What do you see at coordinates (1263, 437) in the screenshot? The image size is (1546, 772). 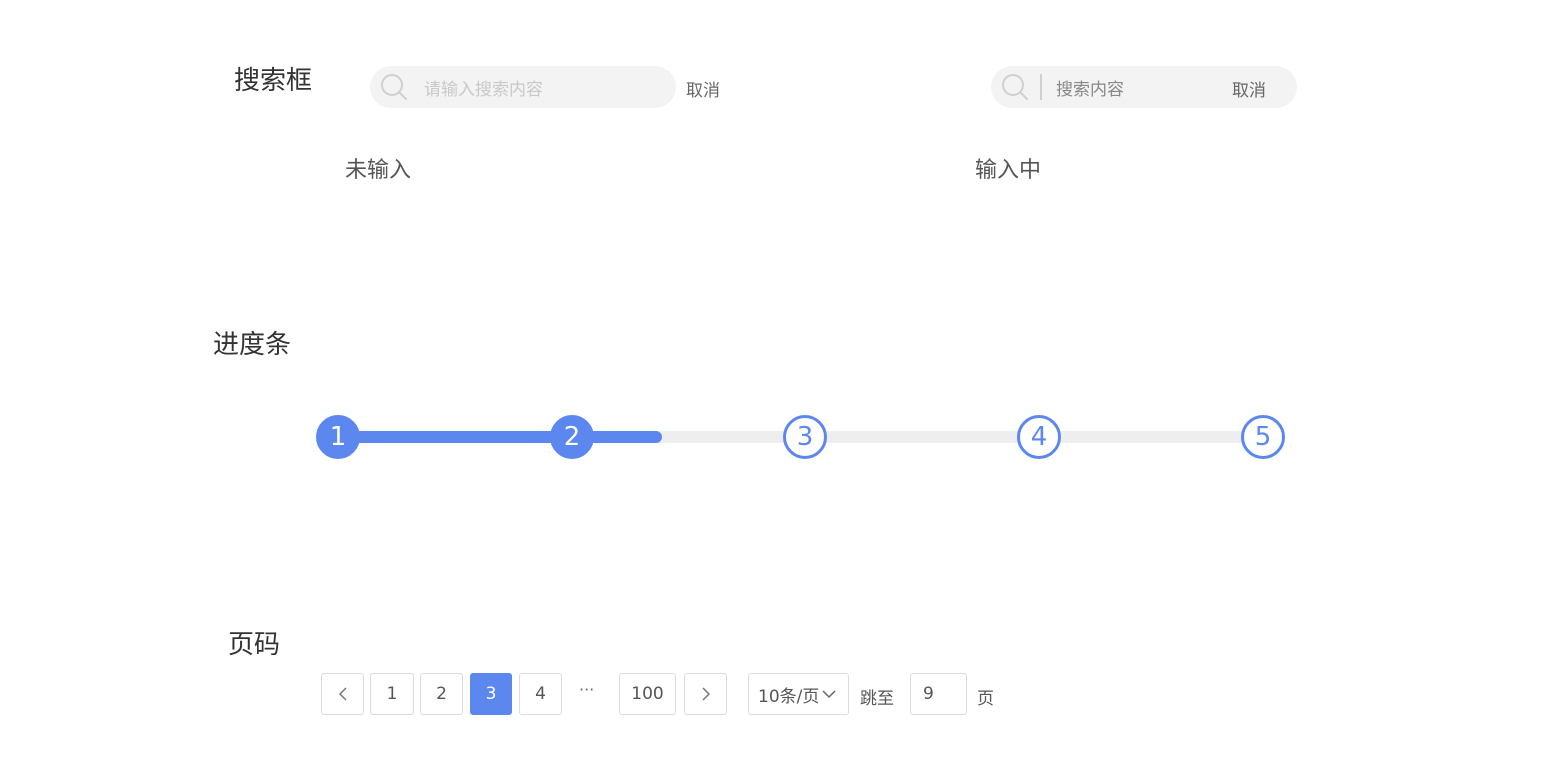 I see `step-5: 5` at bounding box center [1263, 437].